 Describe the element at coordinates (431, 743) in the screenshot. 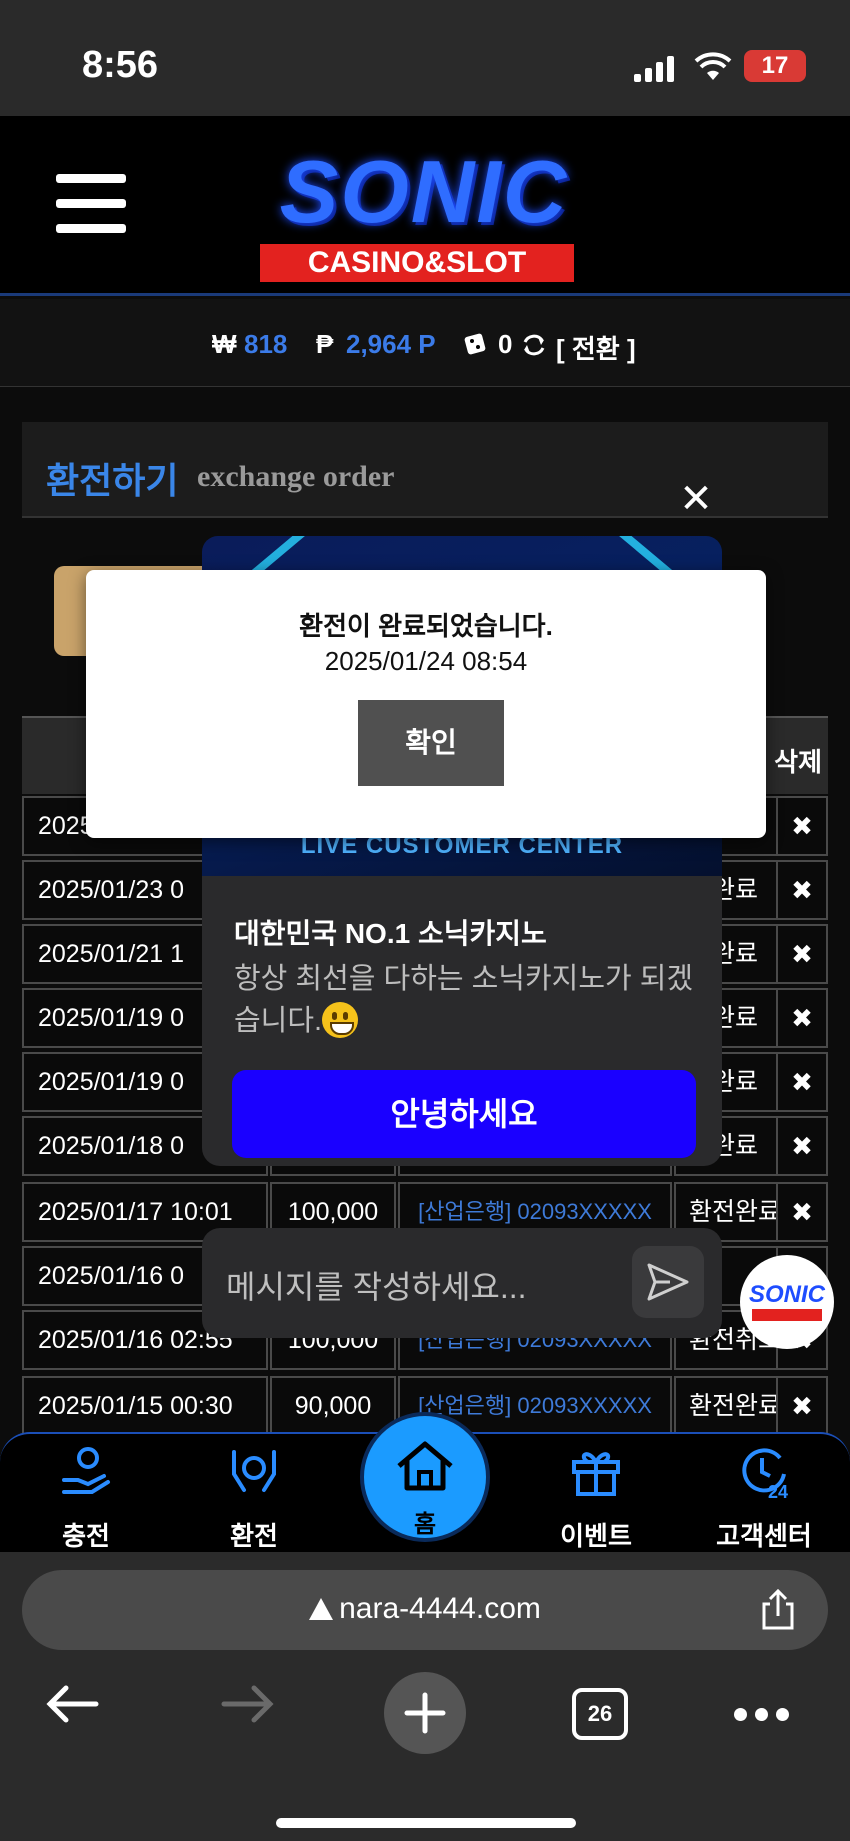

I see `confirm-button: 확인` at that location.